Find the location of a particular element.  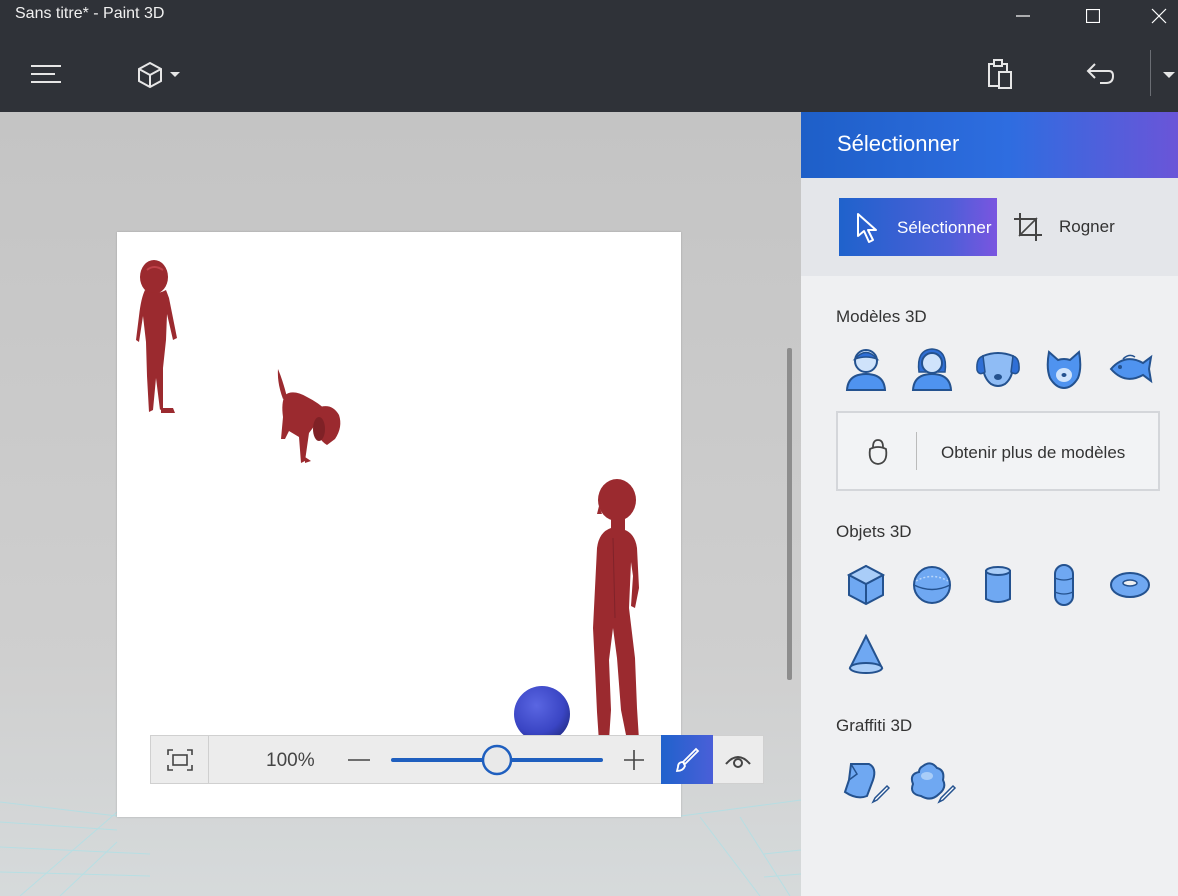

zoom-level: 100% is located at coordinates (290, 760).